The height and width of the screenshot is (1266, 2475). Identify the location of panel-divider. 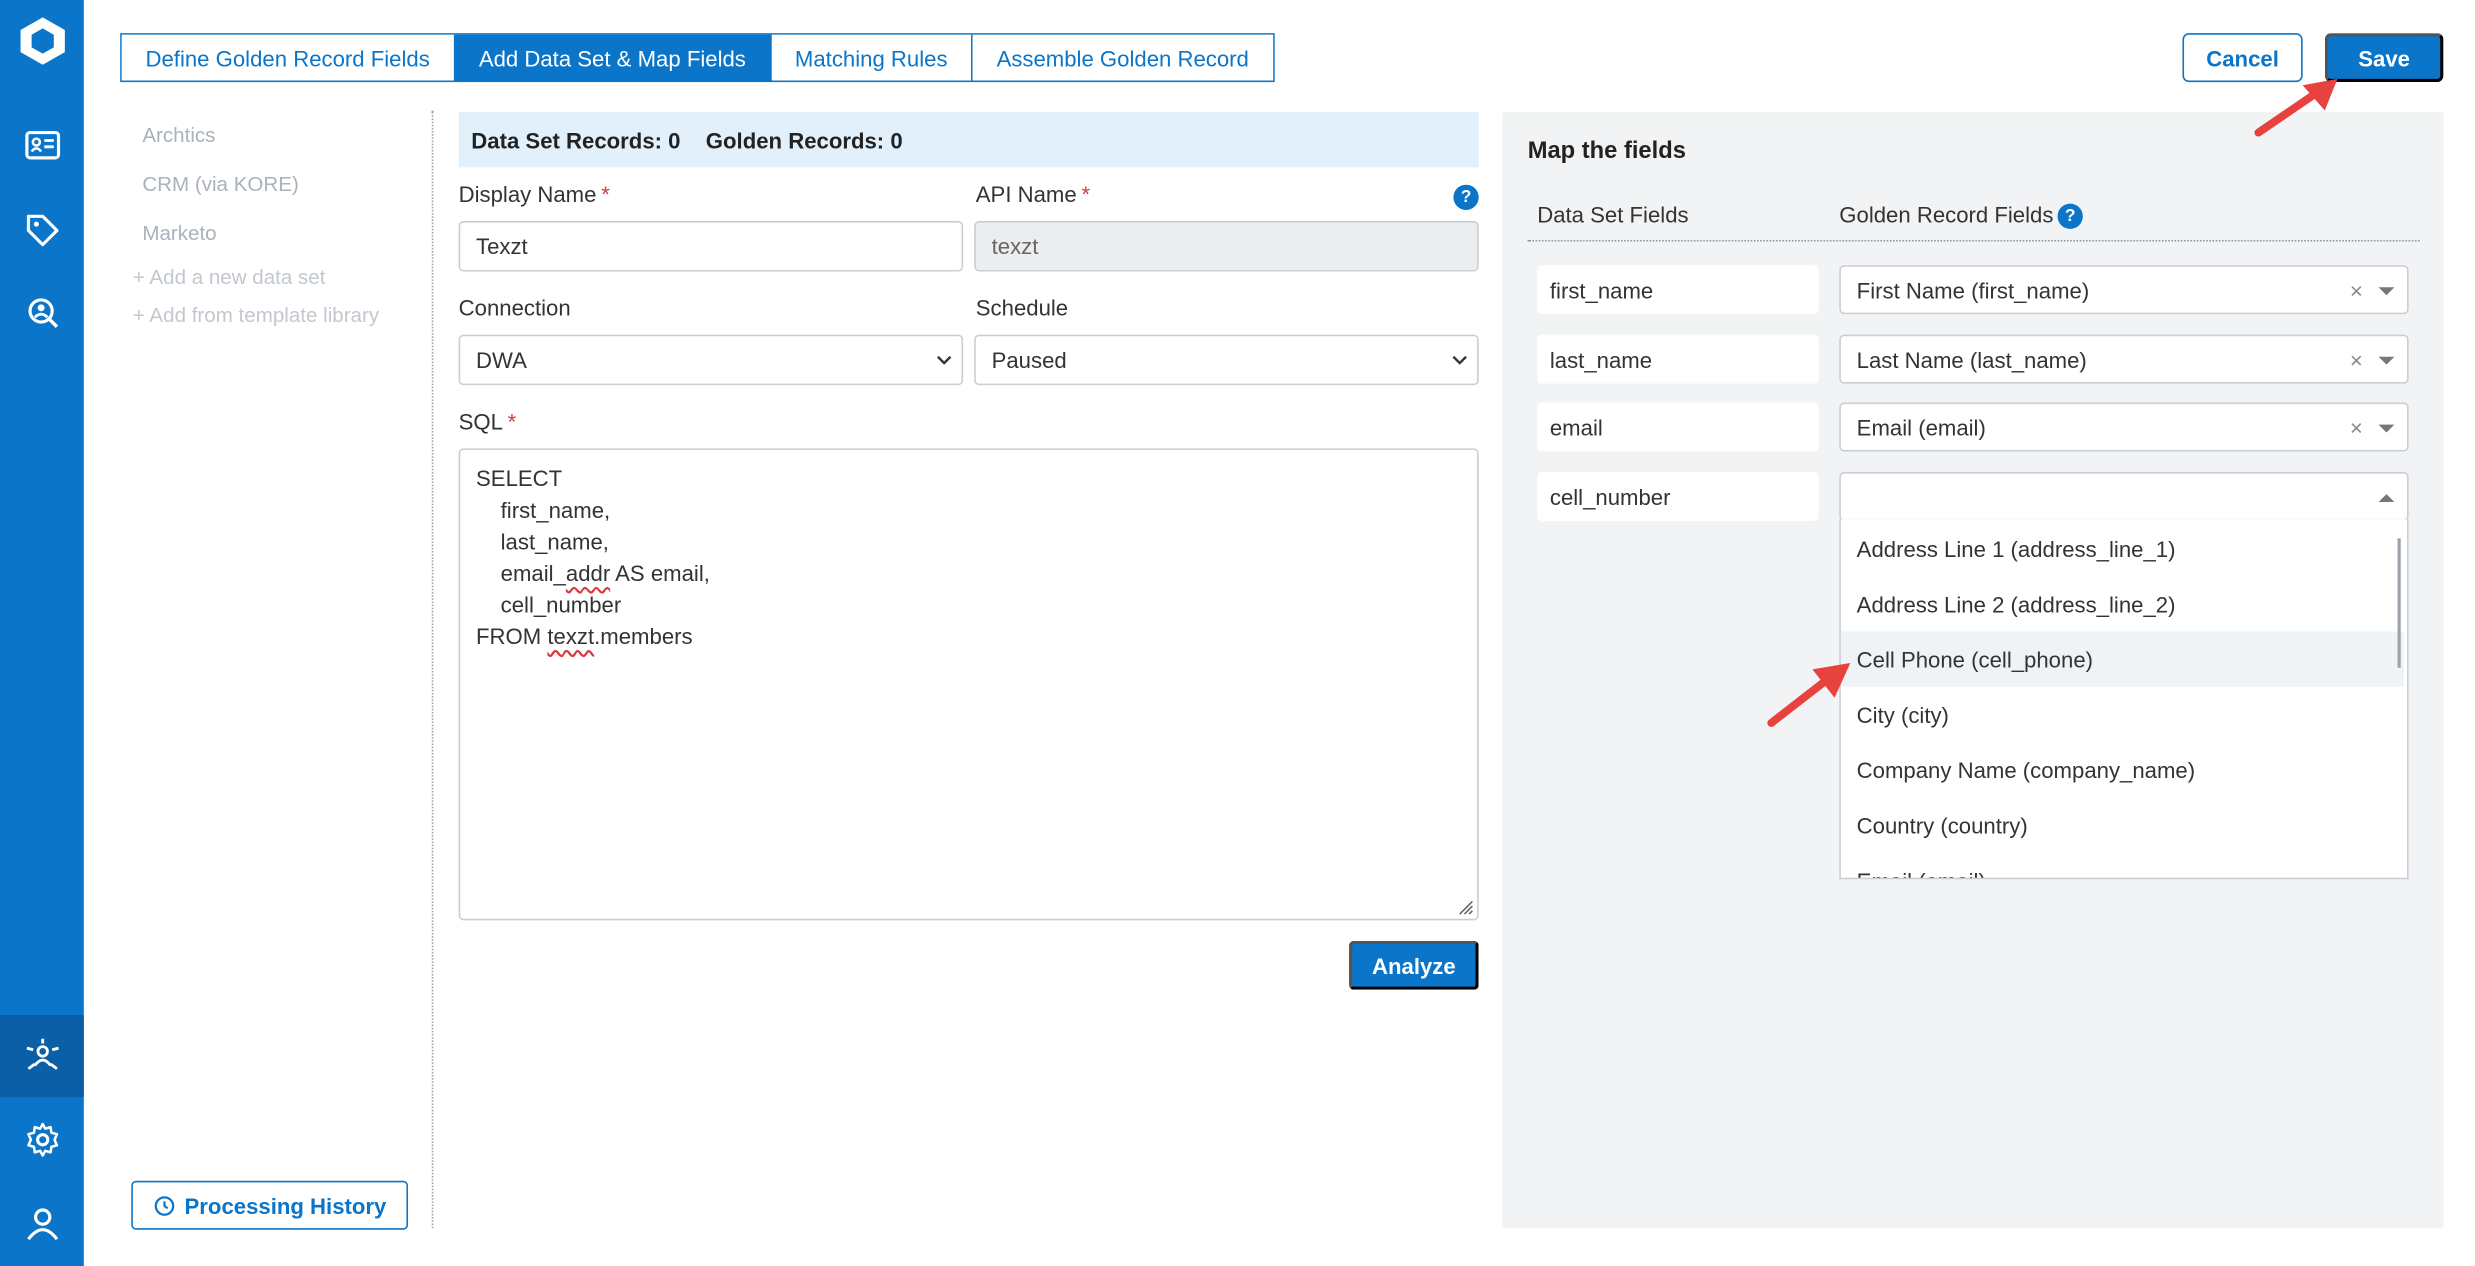
(432, 669).